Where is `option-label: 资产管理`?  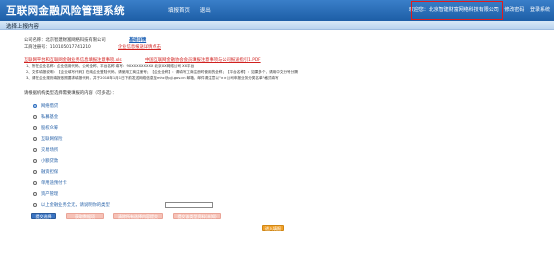 option-label: 资产管理 is located at coordinates (50, 194).